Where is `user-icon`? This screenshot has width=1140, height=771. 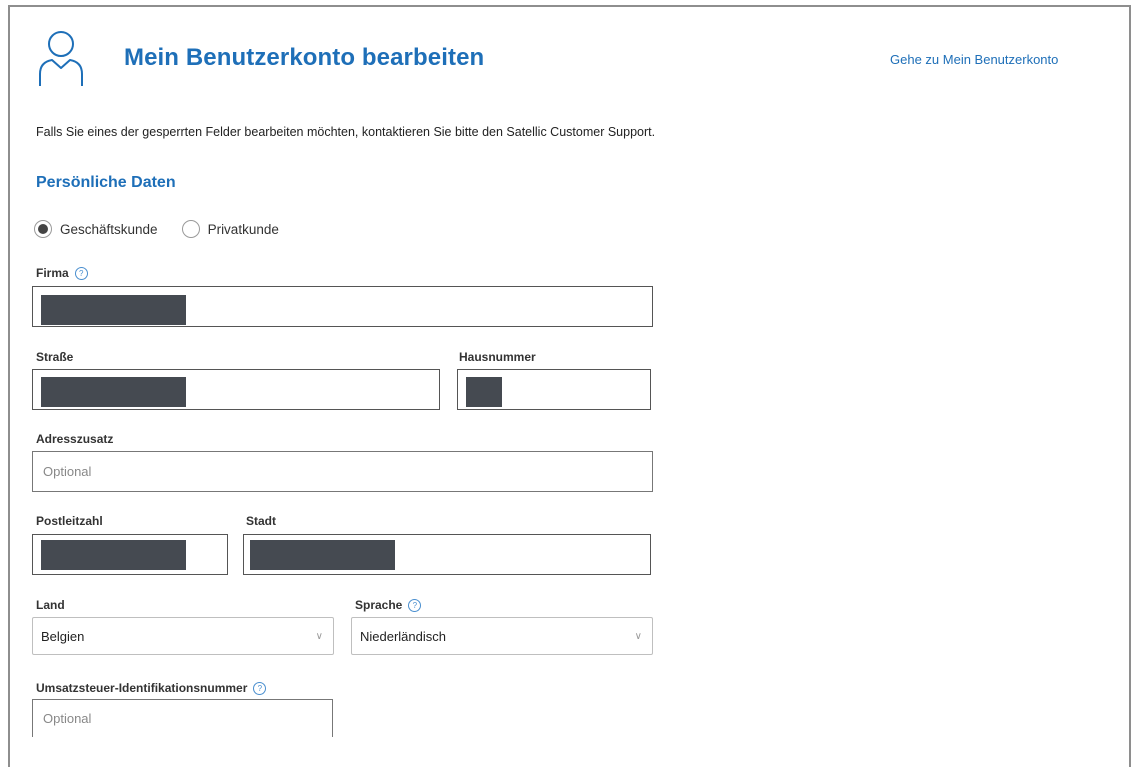 user-icon is located at coordinates (61, 58).